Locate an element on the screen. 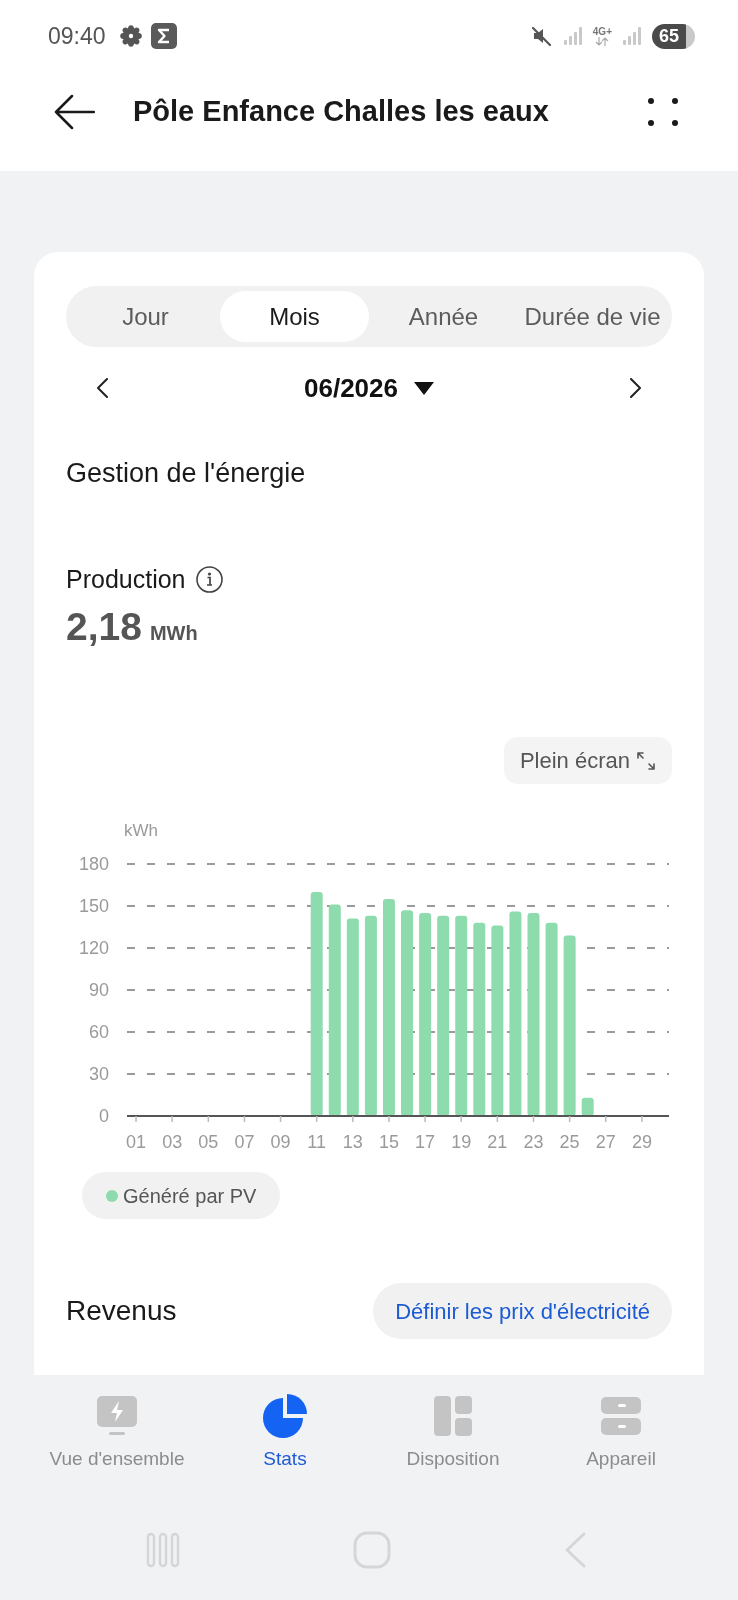 The height and width of the screenshot is (1600, 738). network-type-label: 4G+ is located at coordinates (602, 31).